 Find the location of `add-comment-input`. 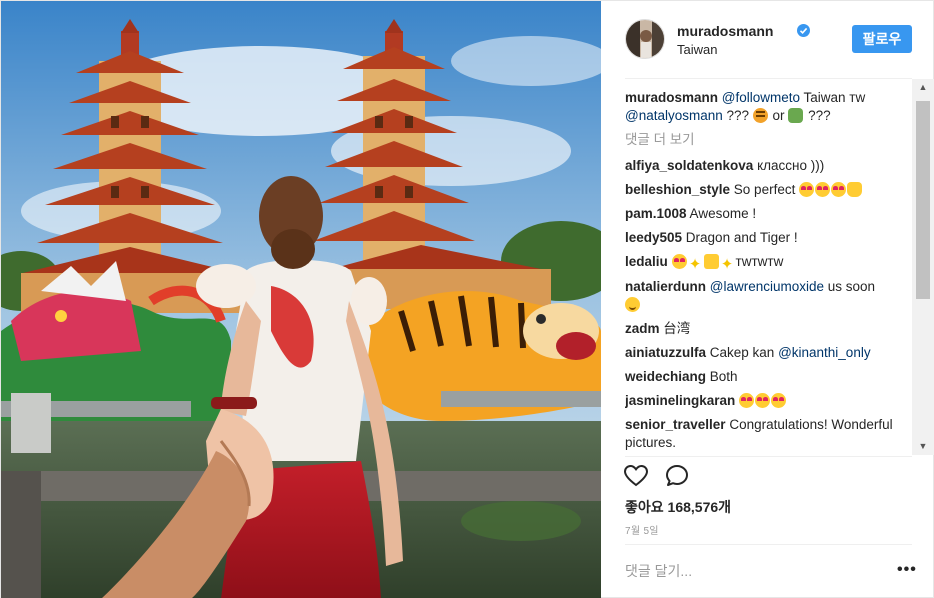

add-comment-input is located at coordinates (755, 571).